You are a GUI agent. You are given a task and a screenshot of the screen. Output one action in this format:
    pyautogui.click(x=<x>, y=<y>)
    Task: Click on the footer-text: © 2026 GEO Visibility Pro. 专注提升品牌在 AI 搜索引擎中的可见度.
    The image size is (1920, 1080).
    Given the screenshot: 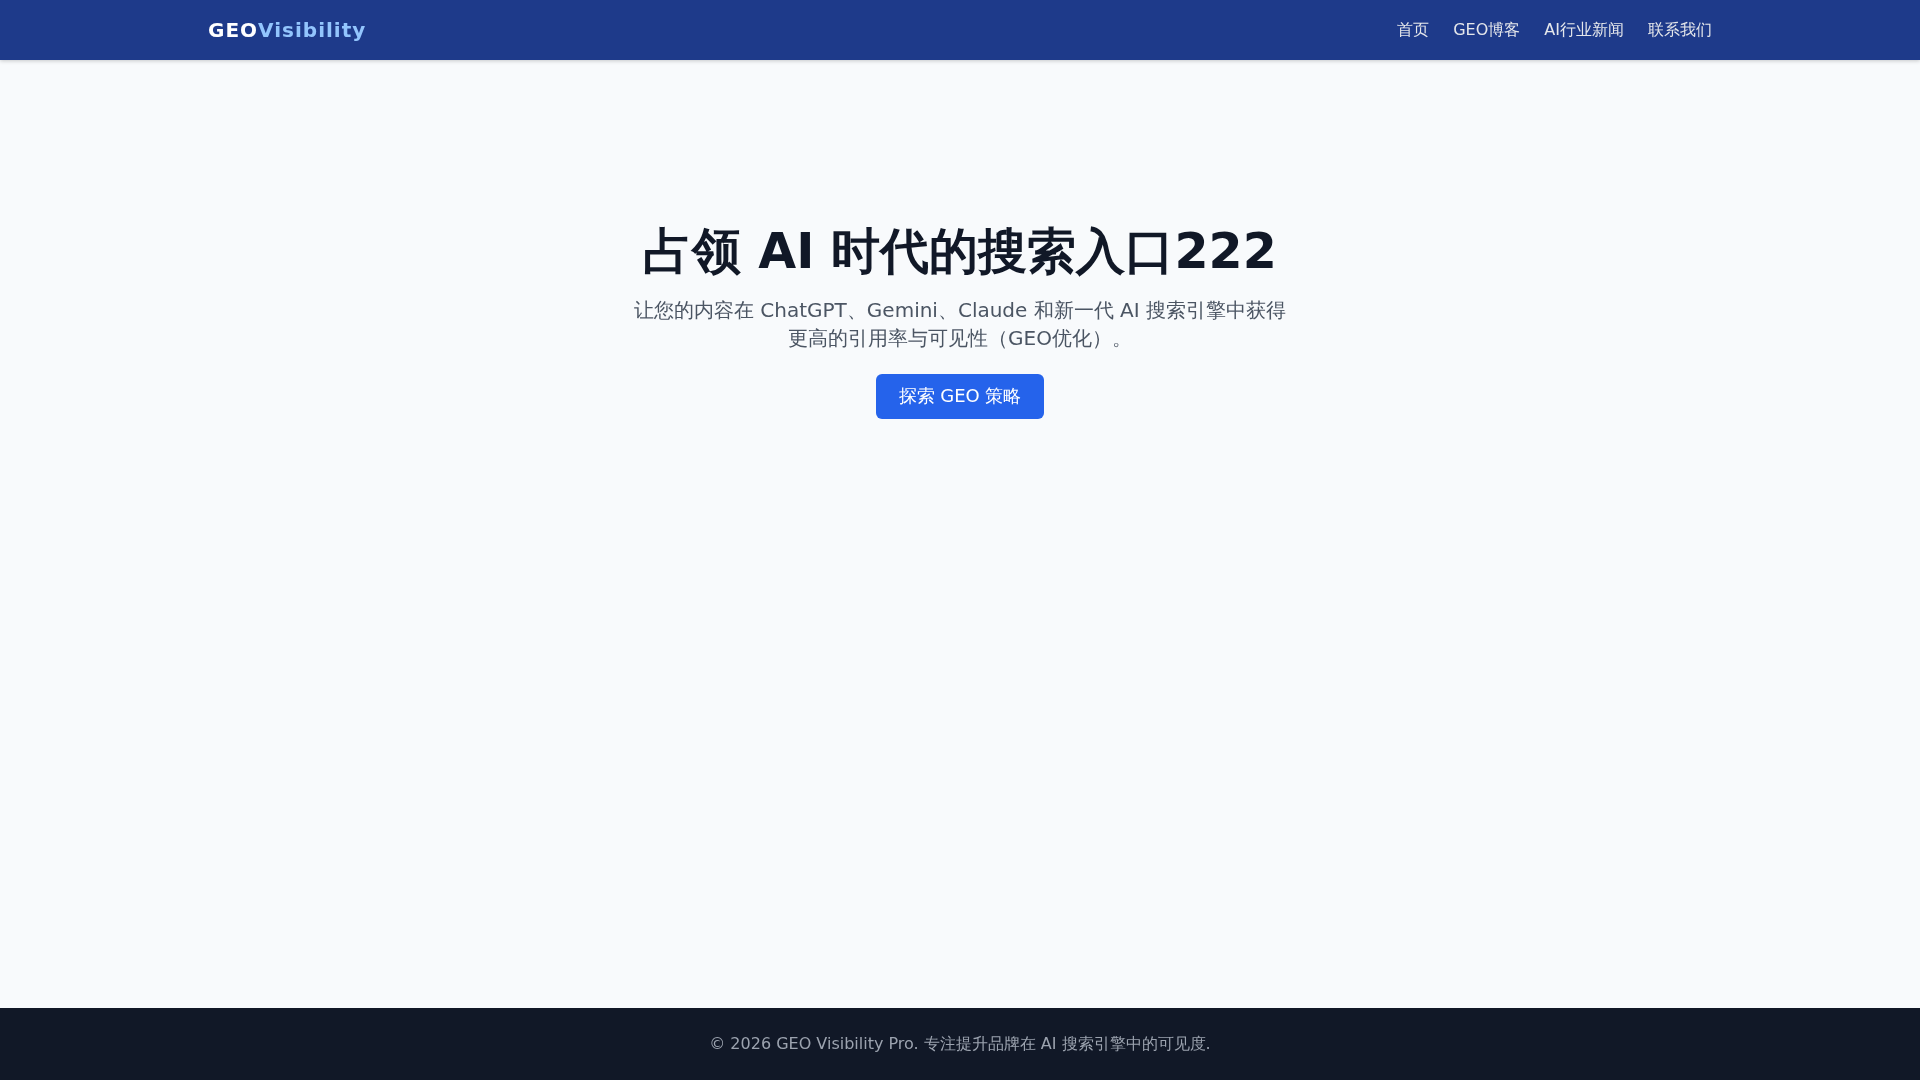 What is the action you would take?
    pyautogui.click(x=960, y=1044)
    